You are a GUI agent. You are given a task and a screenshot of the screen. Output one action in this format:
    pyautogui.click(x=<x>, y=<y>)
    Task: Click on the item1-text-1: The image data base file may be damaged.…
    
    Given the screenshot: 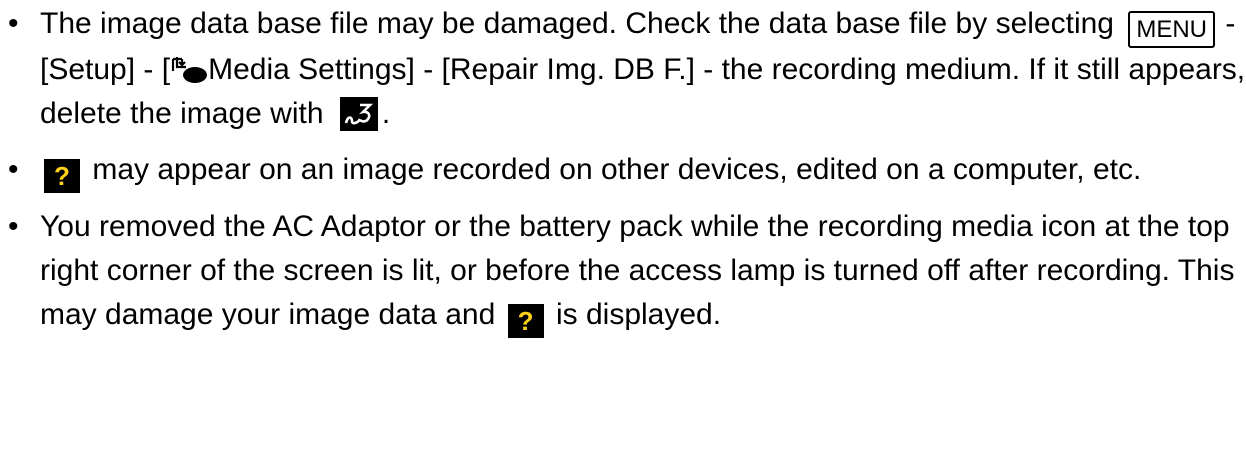 What is the action you would take?
    pyautogui.click(x=577, y=23)
    